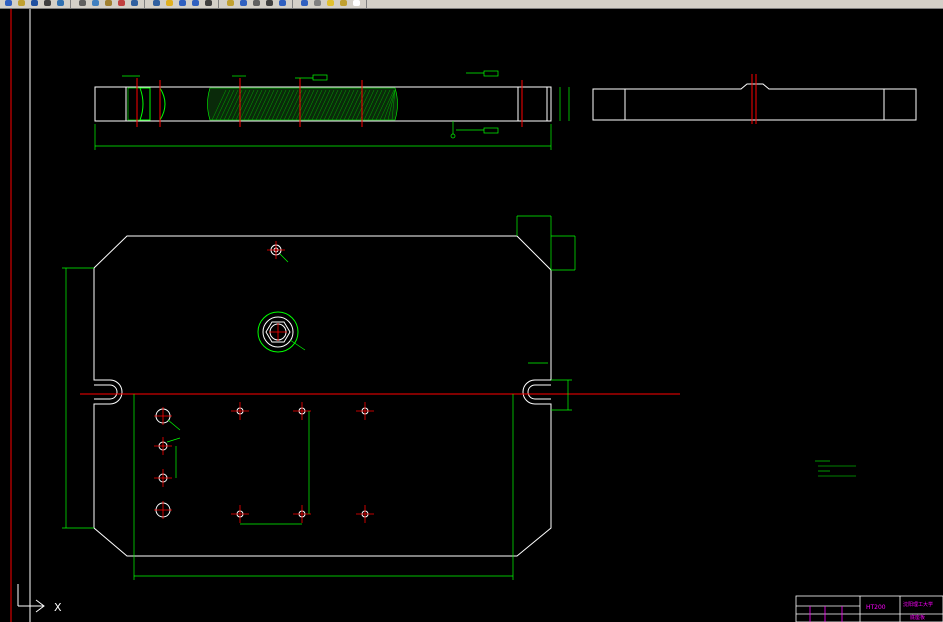  What do you see at coordinates (876, 607) in the screenshot?
I see `title-block-material: HT200` at bounding box center [876, 607].